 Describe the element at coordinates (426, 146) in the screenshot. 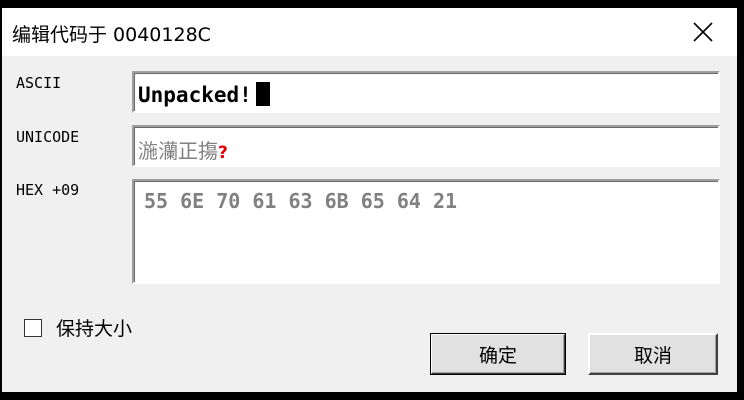

I see `unicode-input: 湤灡正摥?` at that location.